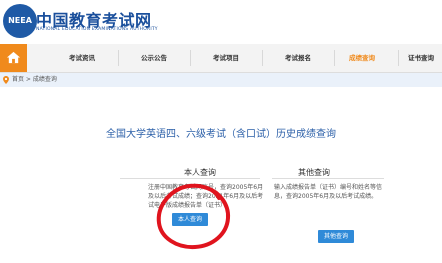 This screenshot has height=263, width=442. I want to click on nav-item-certificate-query: 证书查询, so click(421, 58).